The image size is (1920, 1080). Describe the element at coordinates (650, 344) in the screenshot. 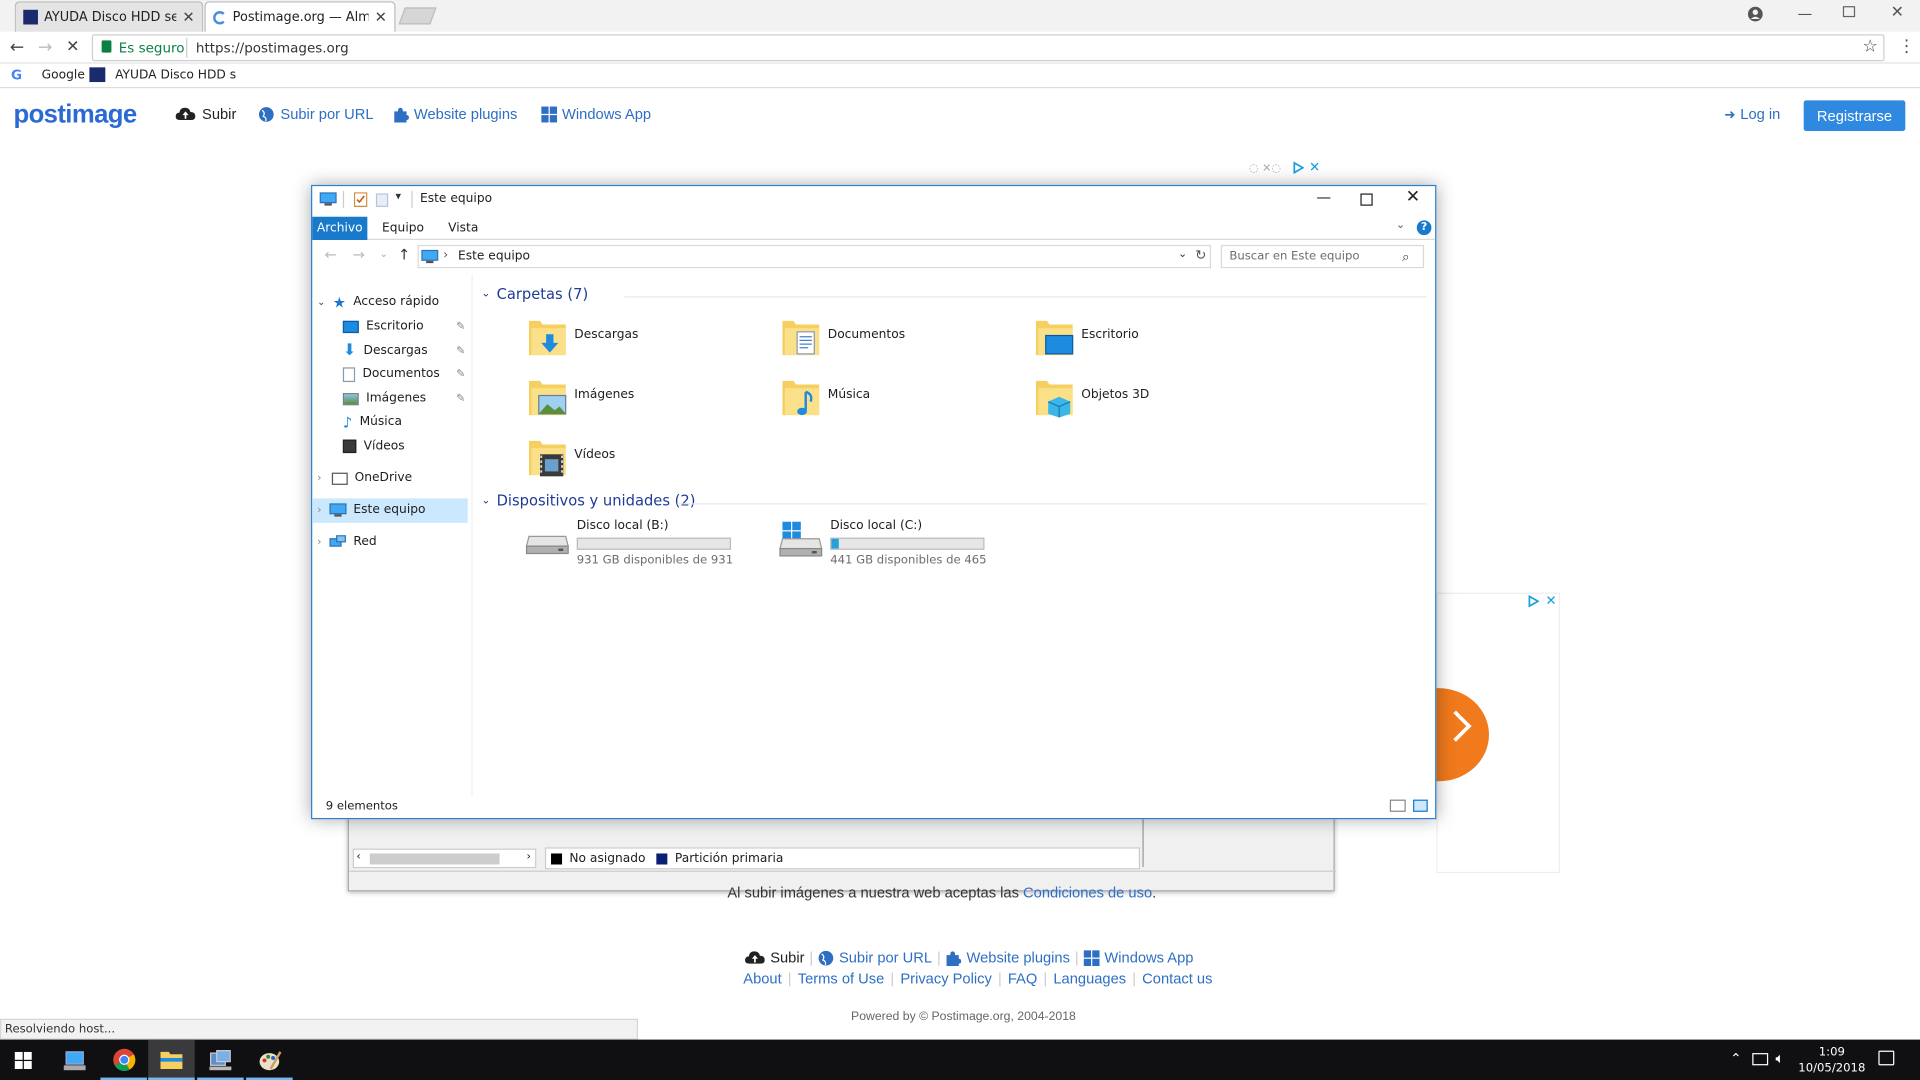

I see `folder-item: Descargas` at that location.